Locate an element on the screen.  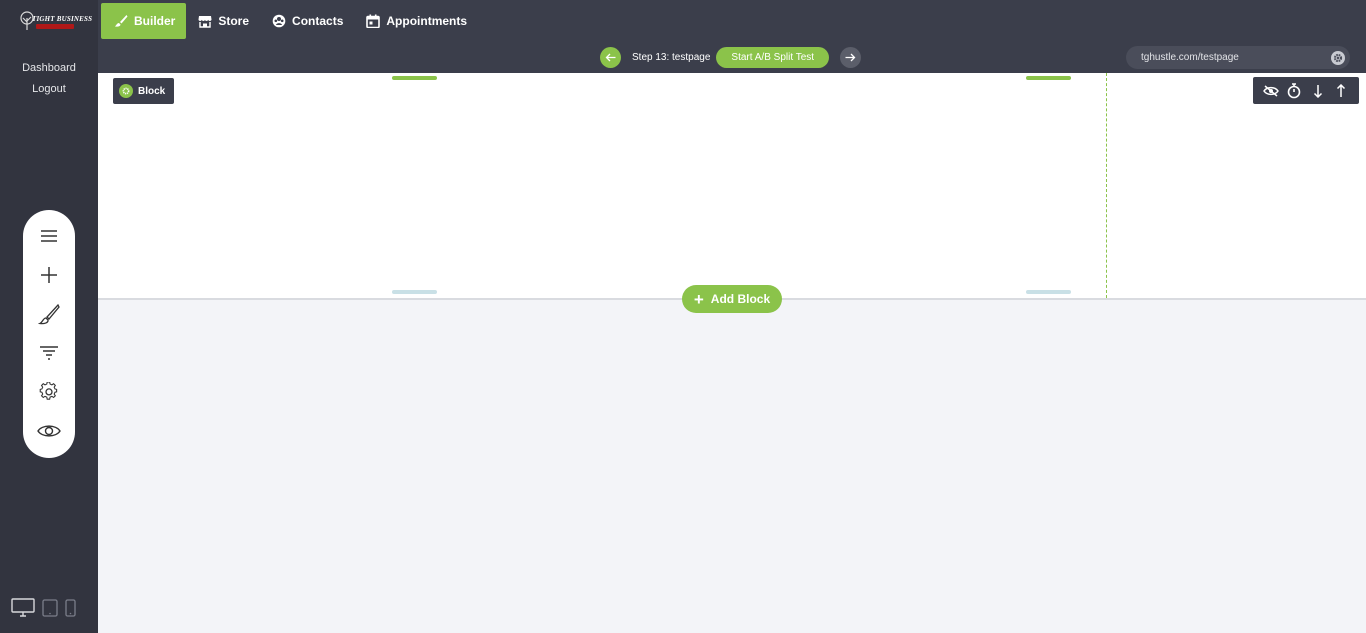
nav-appointments-label: Appointments is located at coordinates (427, 21).